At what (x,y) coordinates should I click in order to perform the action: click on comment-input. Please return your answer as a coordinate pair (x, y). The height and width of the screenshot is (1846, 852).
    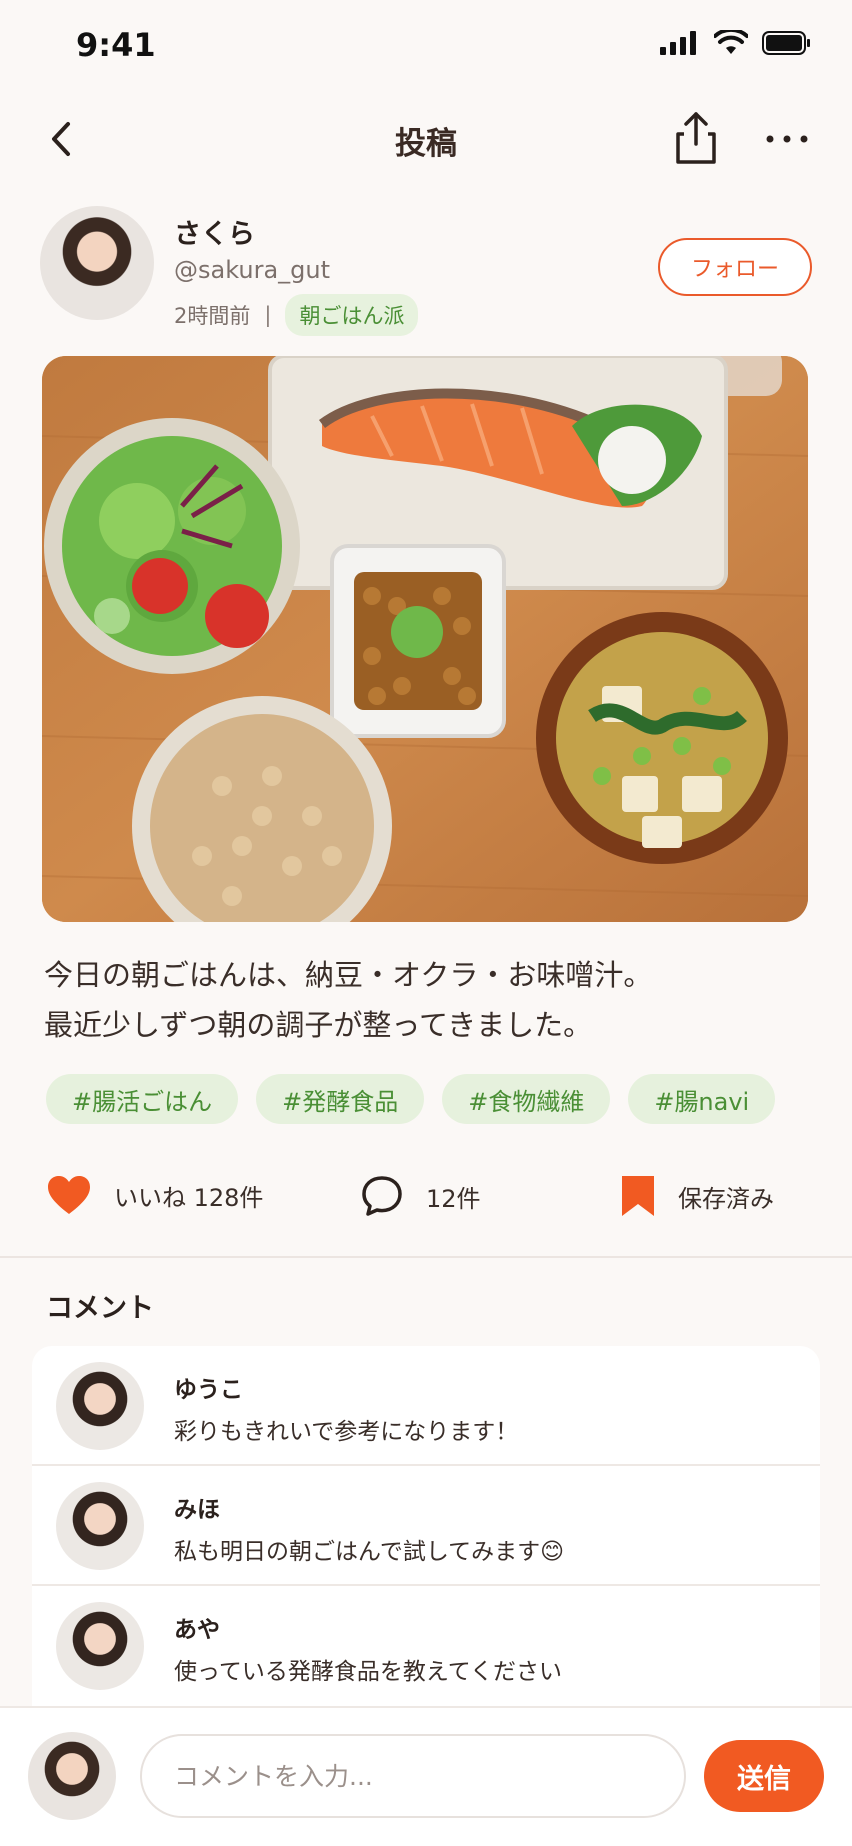
    Looking at the image, I should click on (413, 1776).